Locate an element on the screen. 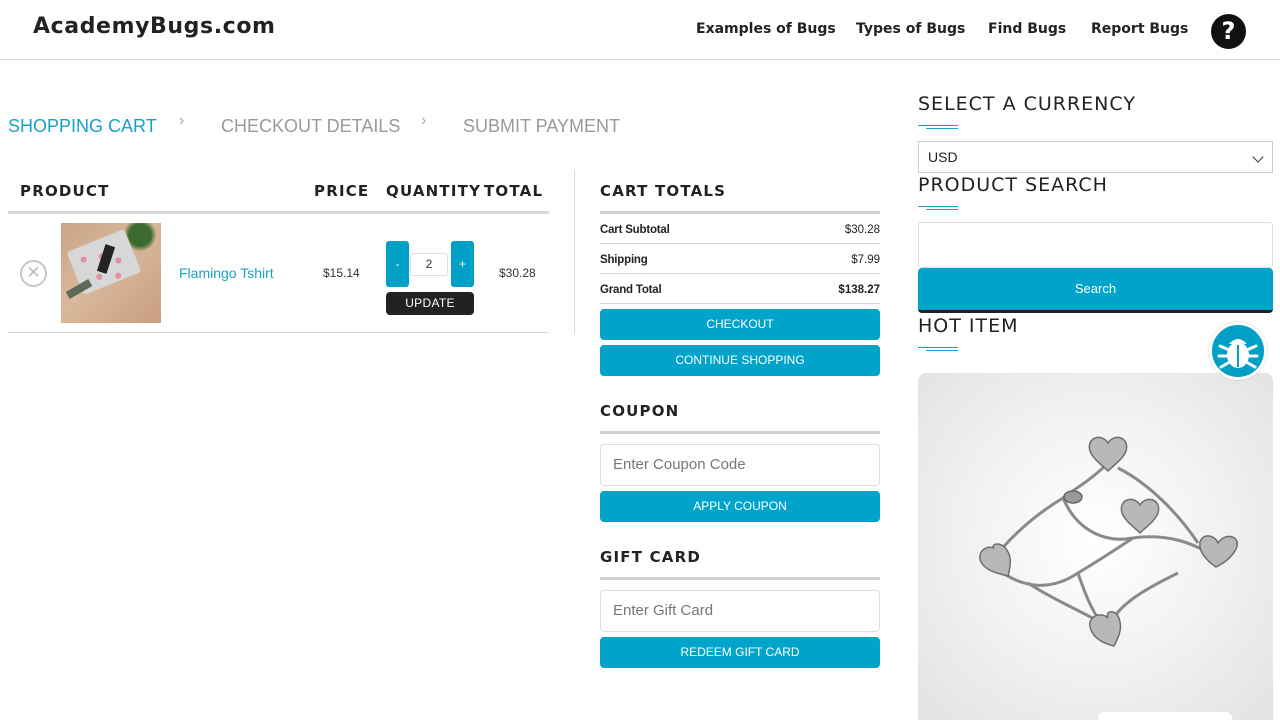  bug-icon is located at coordinates (1238, 351).